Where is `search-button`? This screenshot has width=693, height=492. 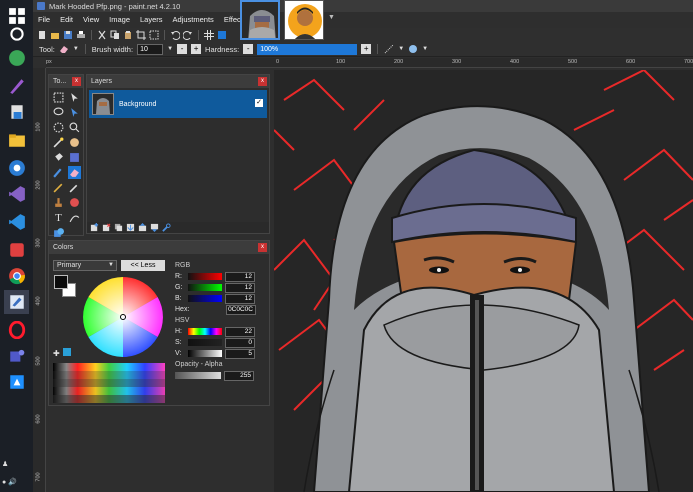 search-button is located at coordinates (16, 34).